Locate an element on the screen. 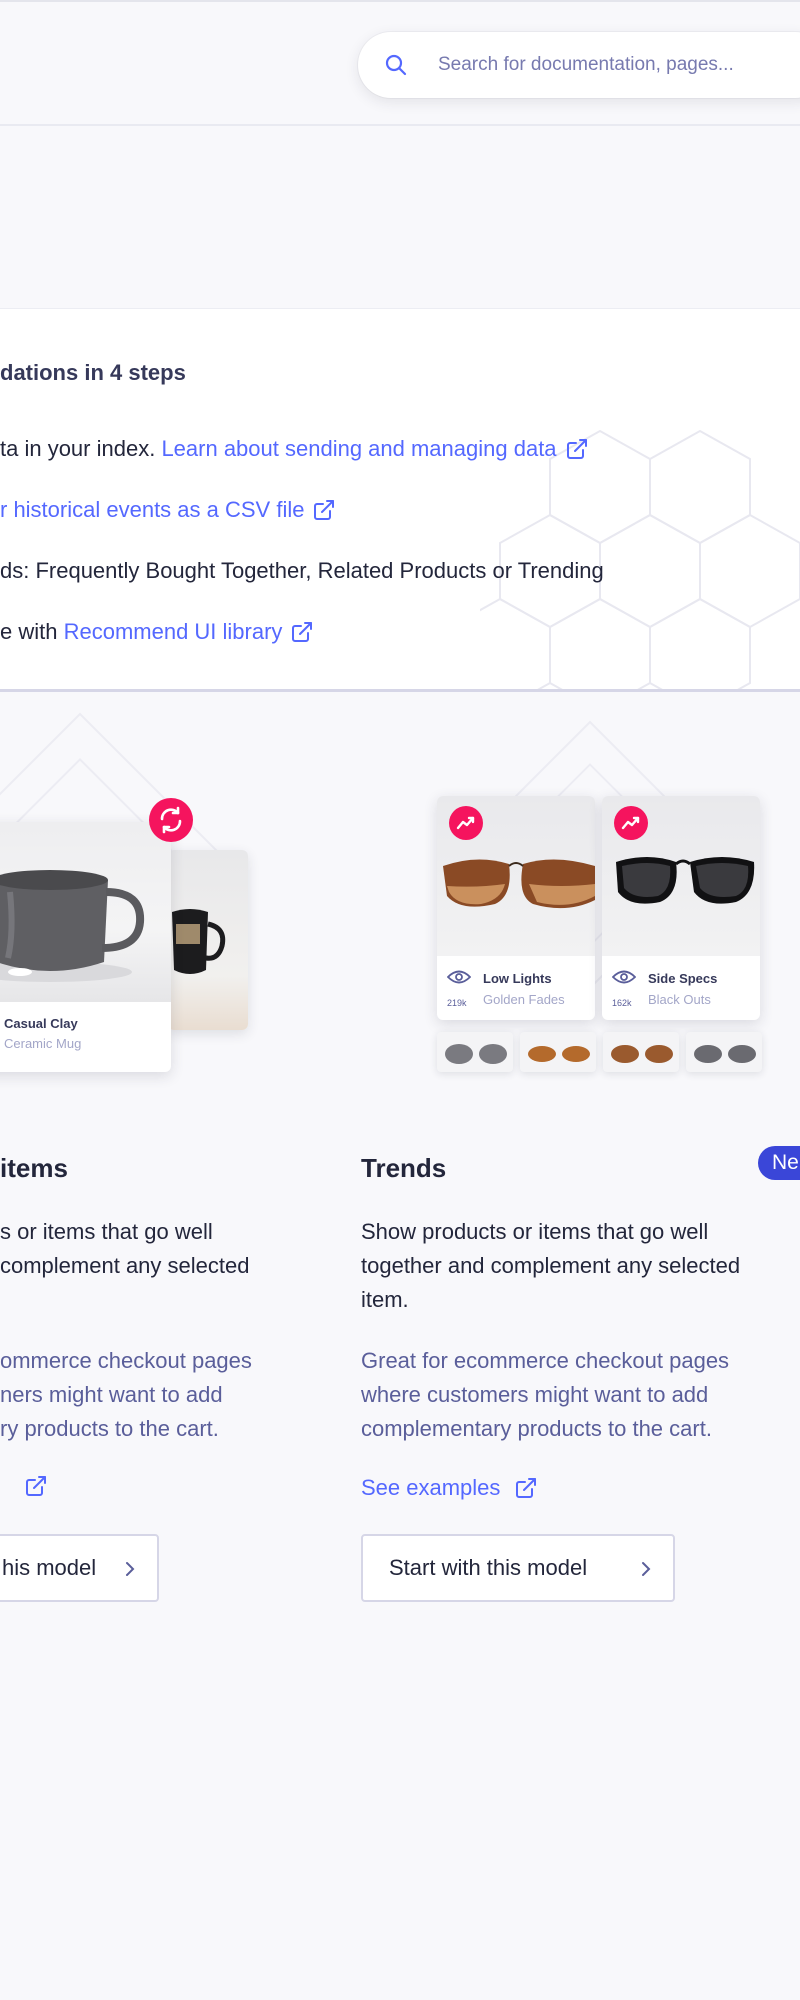  see-examples-link: See examples is located at coordinates (449, 1488).